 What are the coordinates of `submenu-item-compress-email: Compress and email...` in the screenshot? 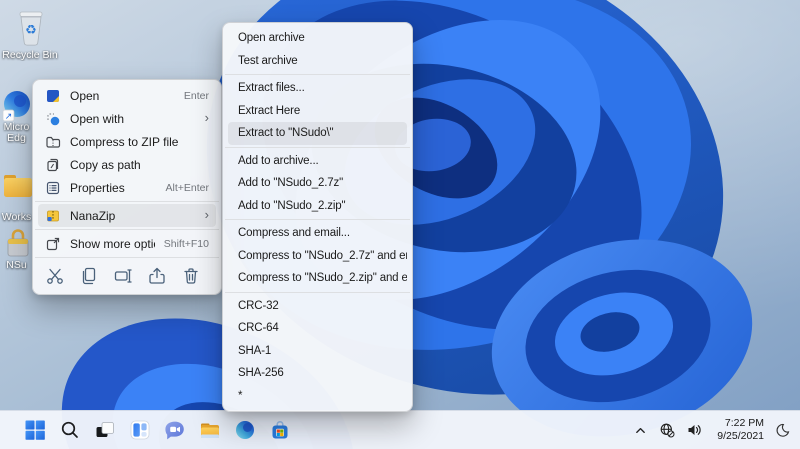 It's located at (317, 233).